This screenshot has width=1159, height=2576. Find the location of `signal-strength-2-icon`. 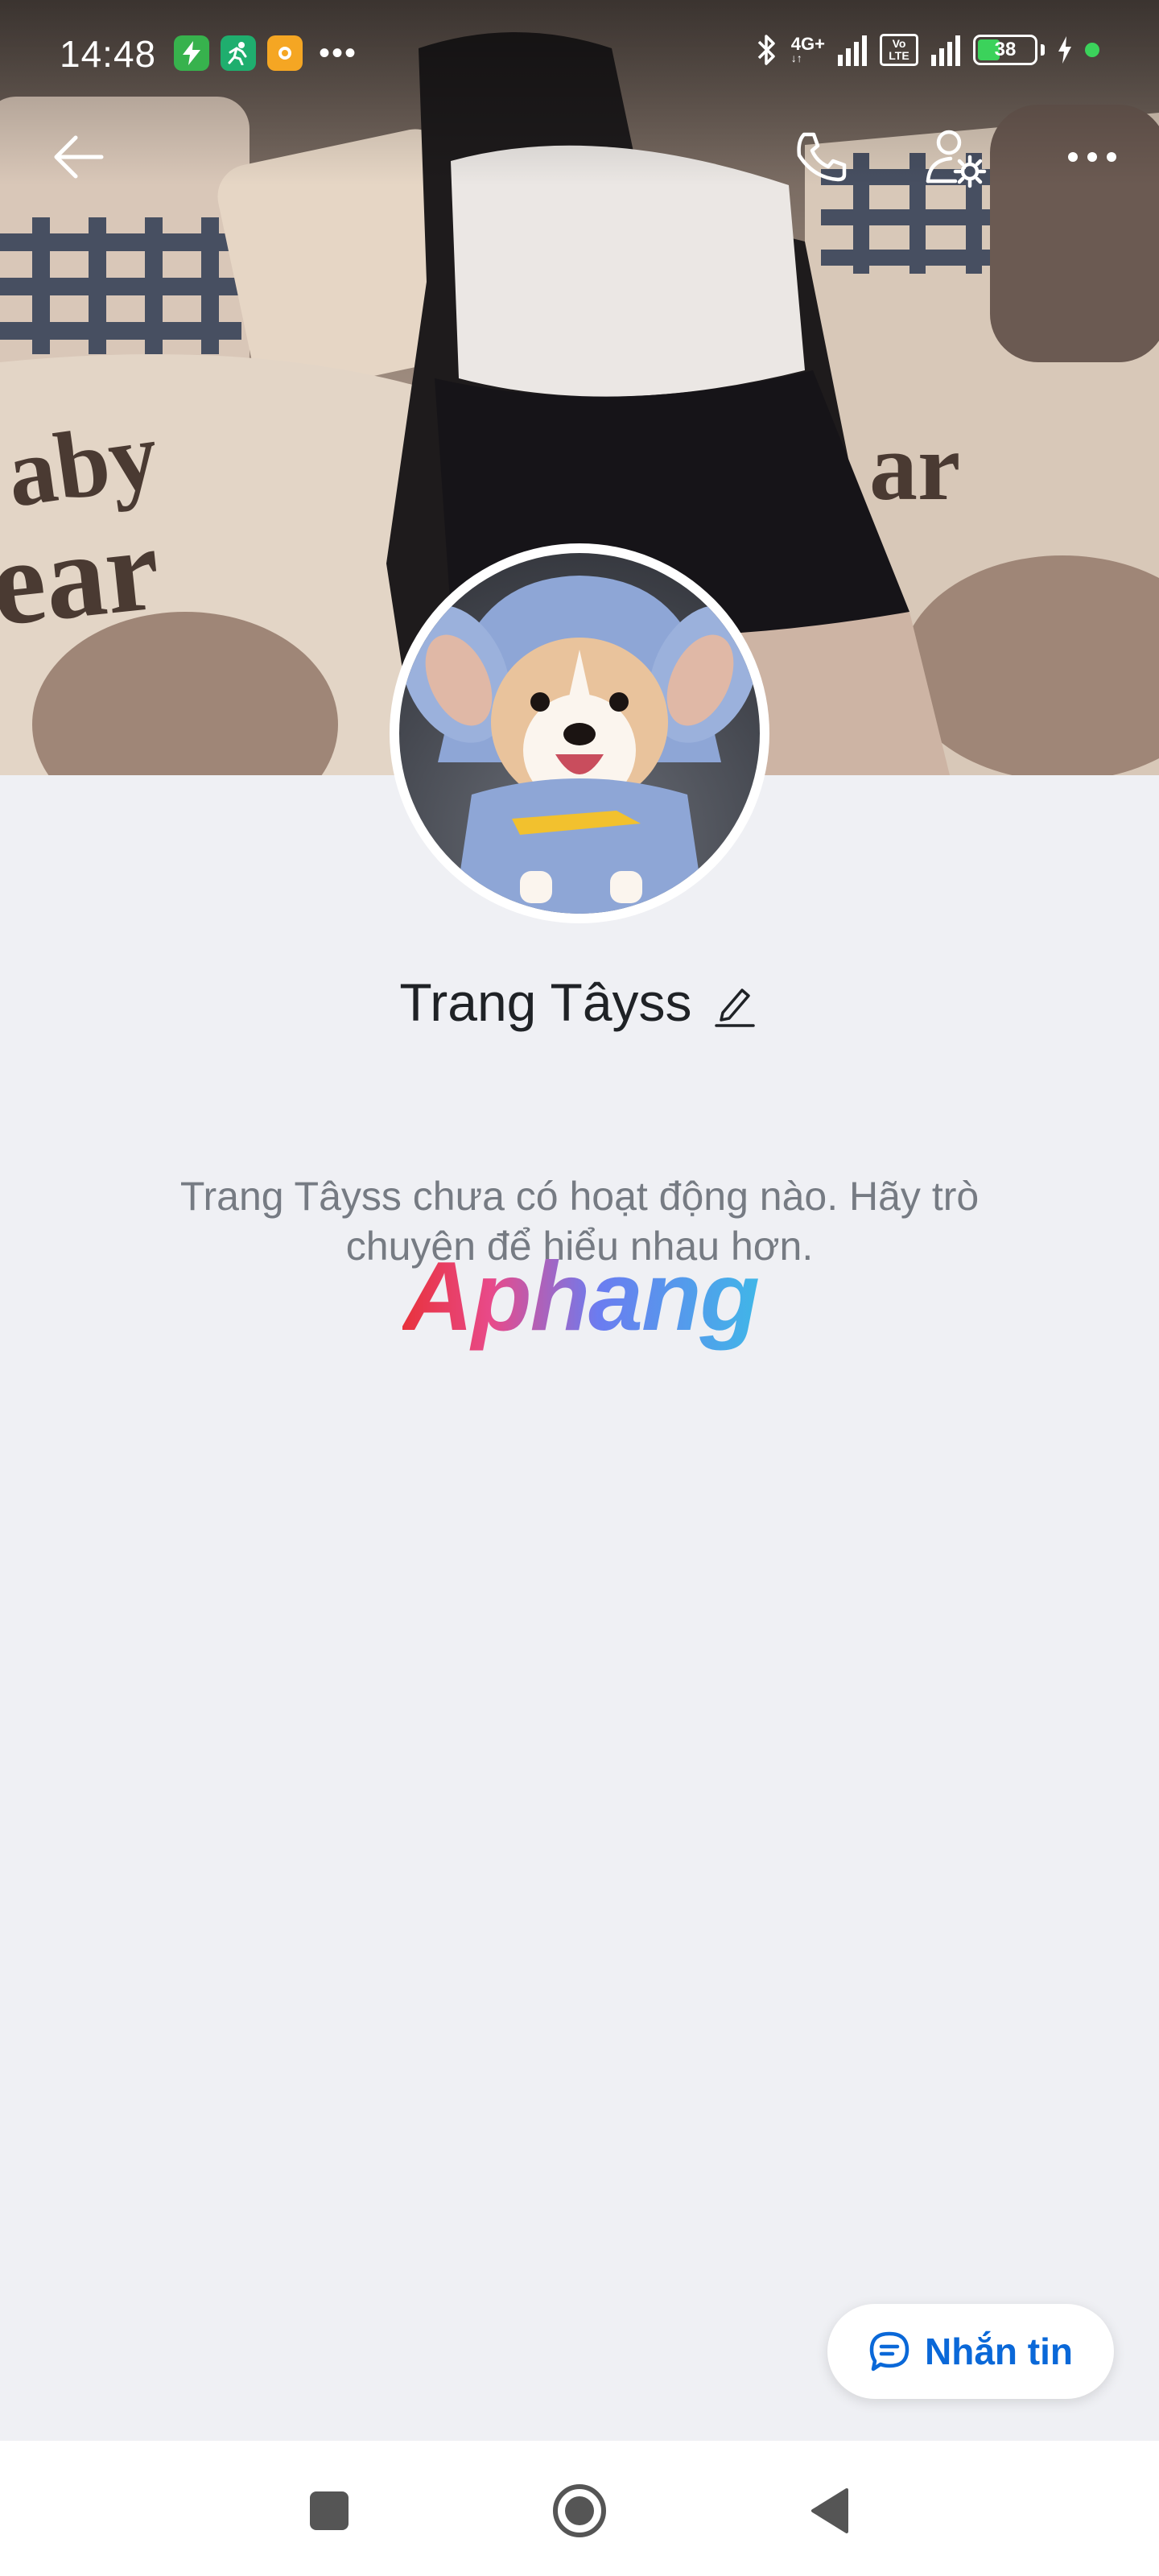

signal-strength-2-icon is located at coordinates (945, 50).